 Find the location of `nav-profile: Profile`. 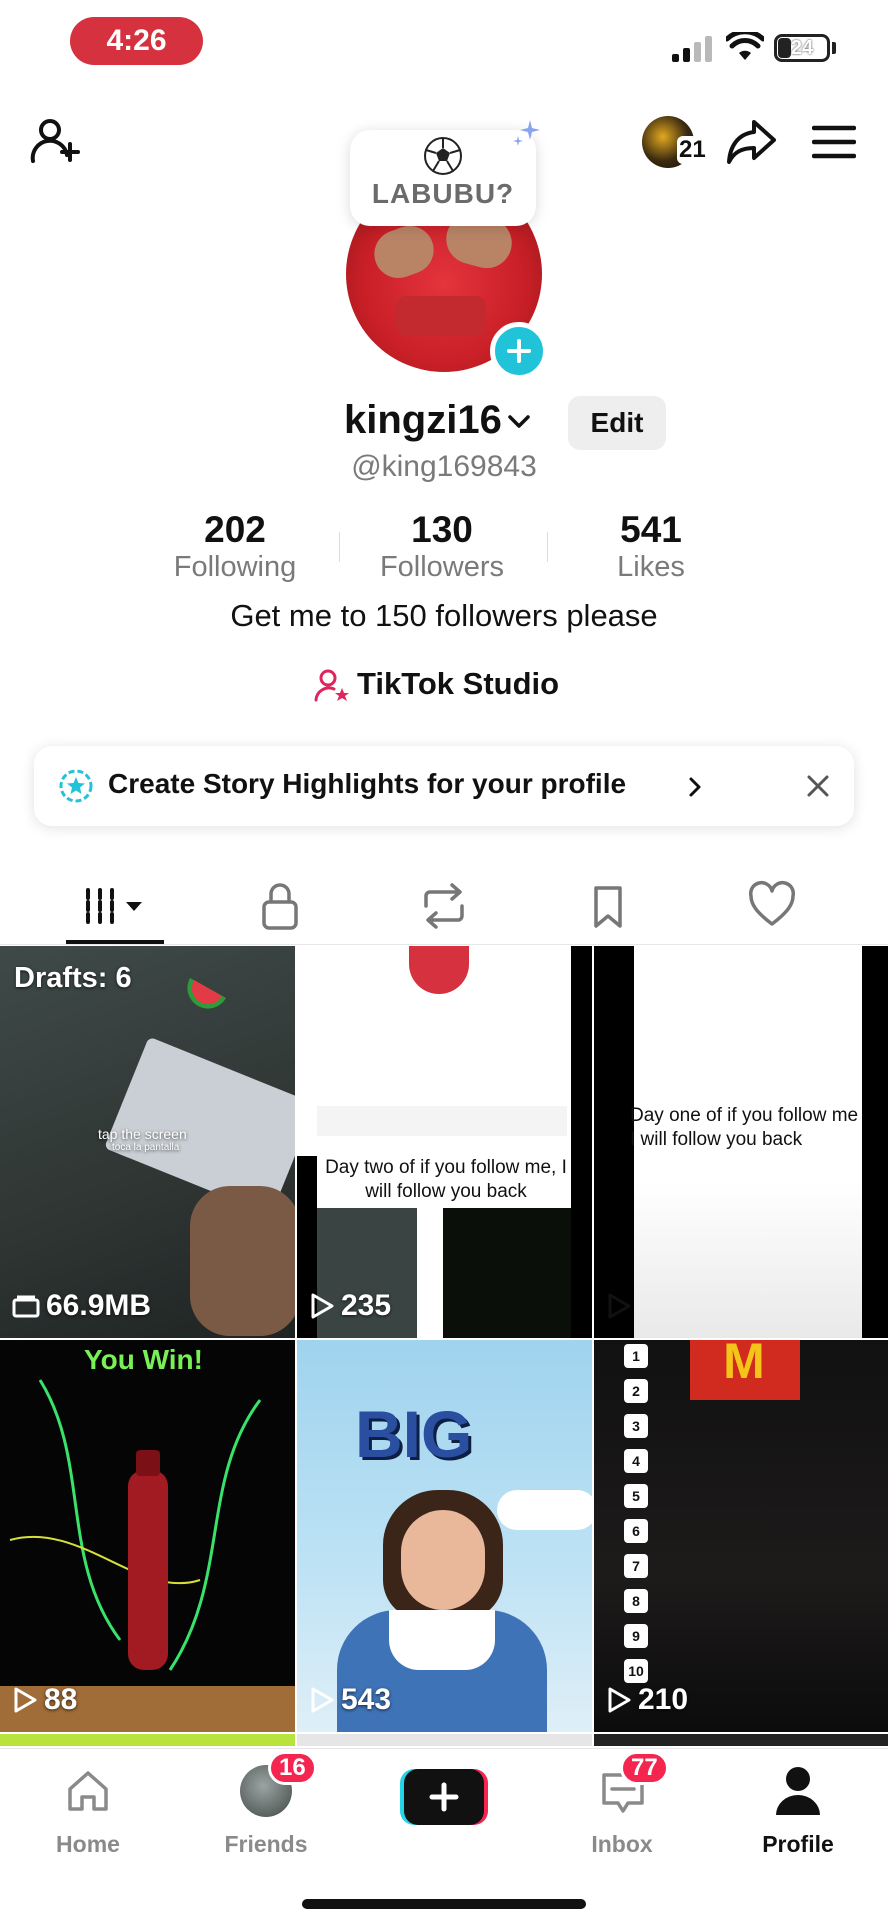

nav-profile: Profile is located at coordinates (798, 1813).